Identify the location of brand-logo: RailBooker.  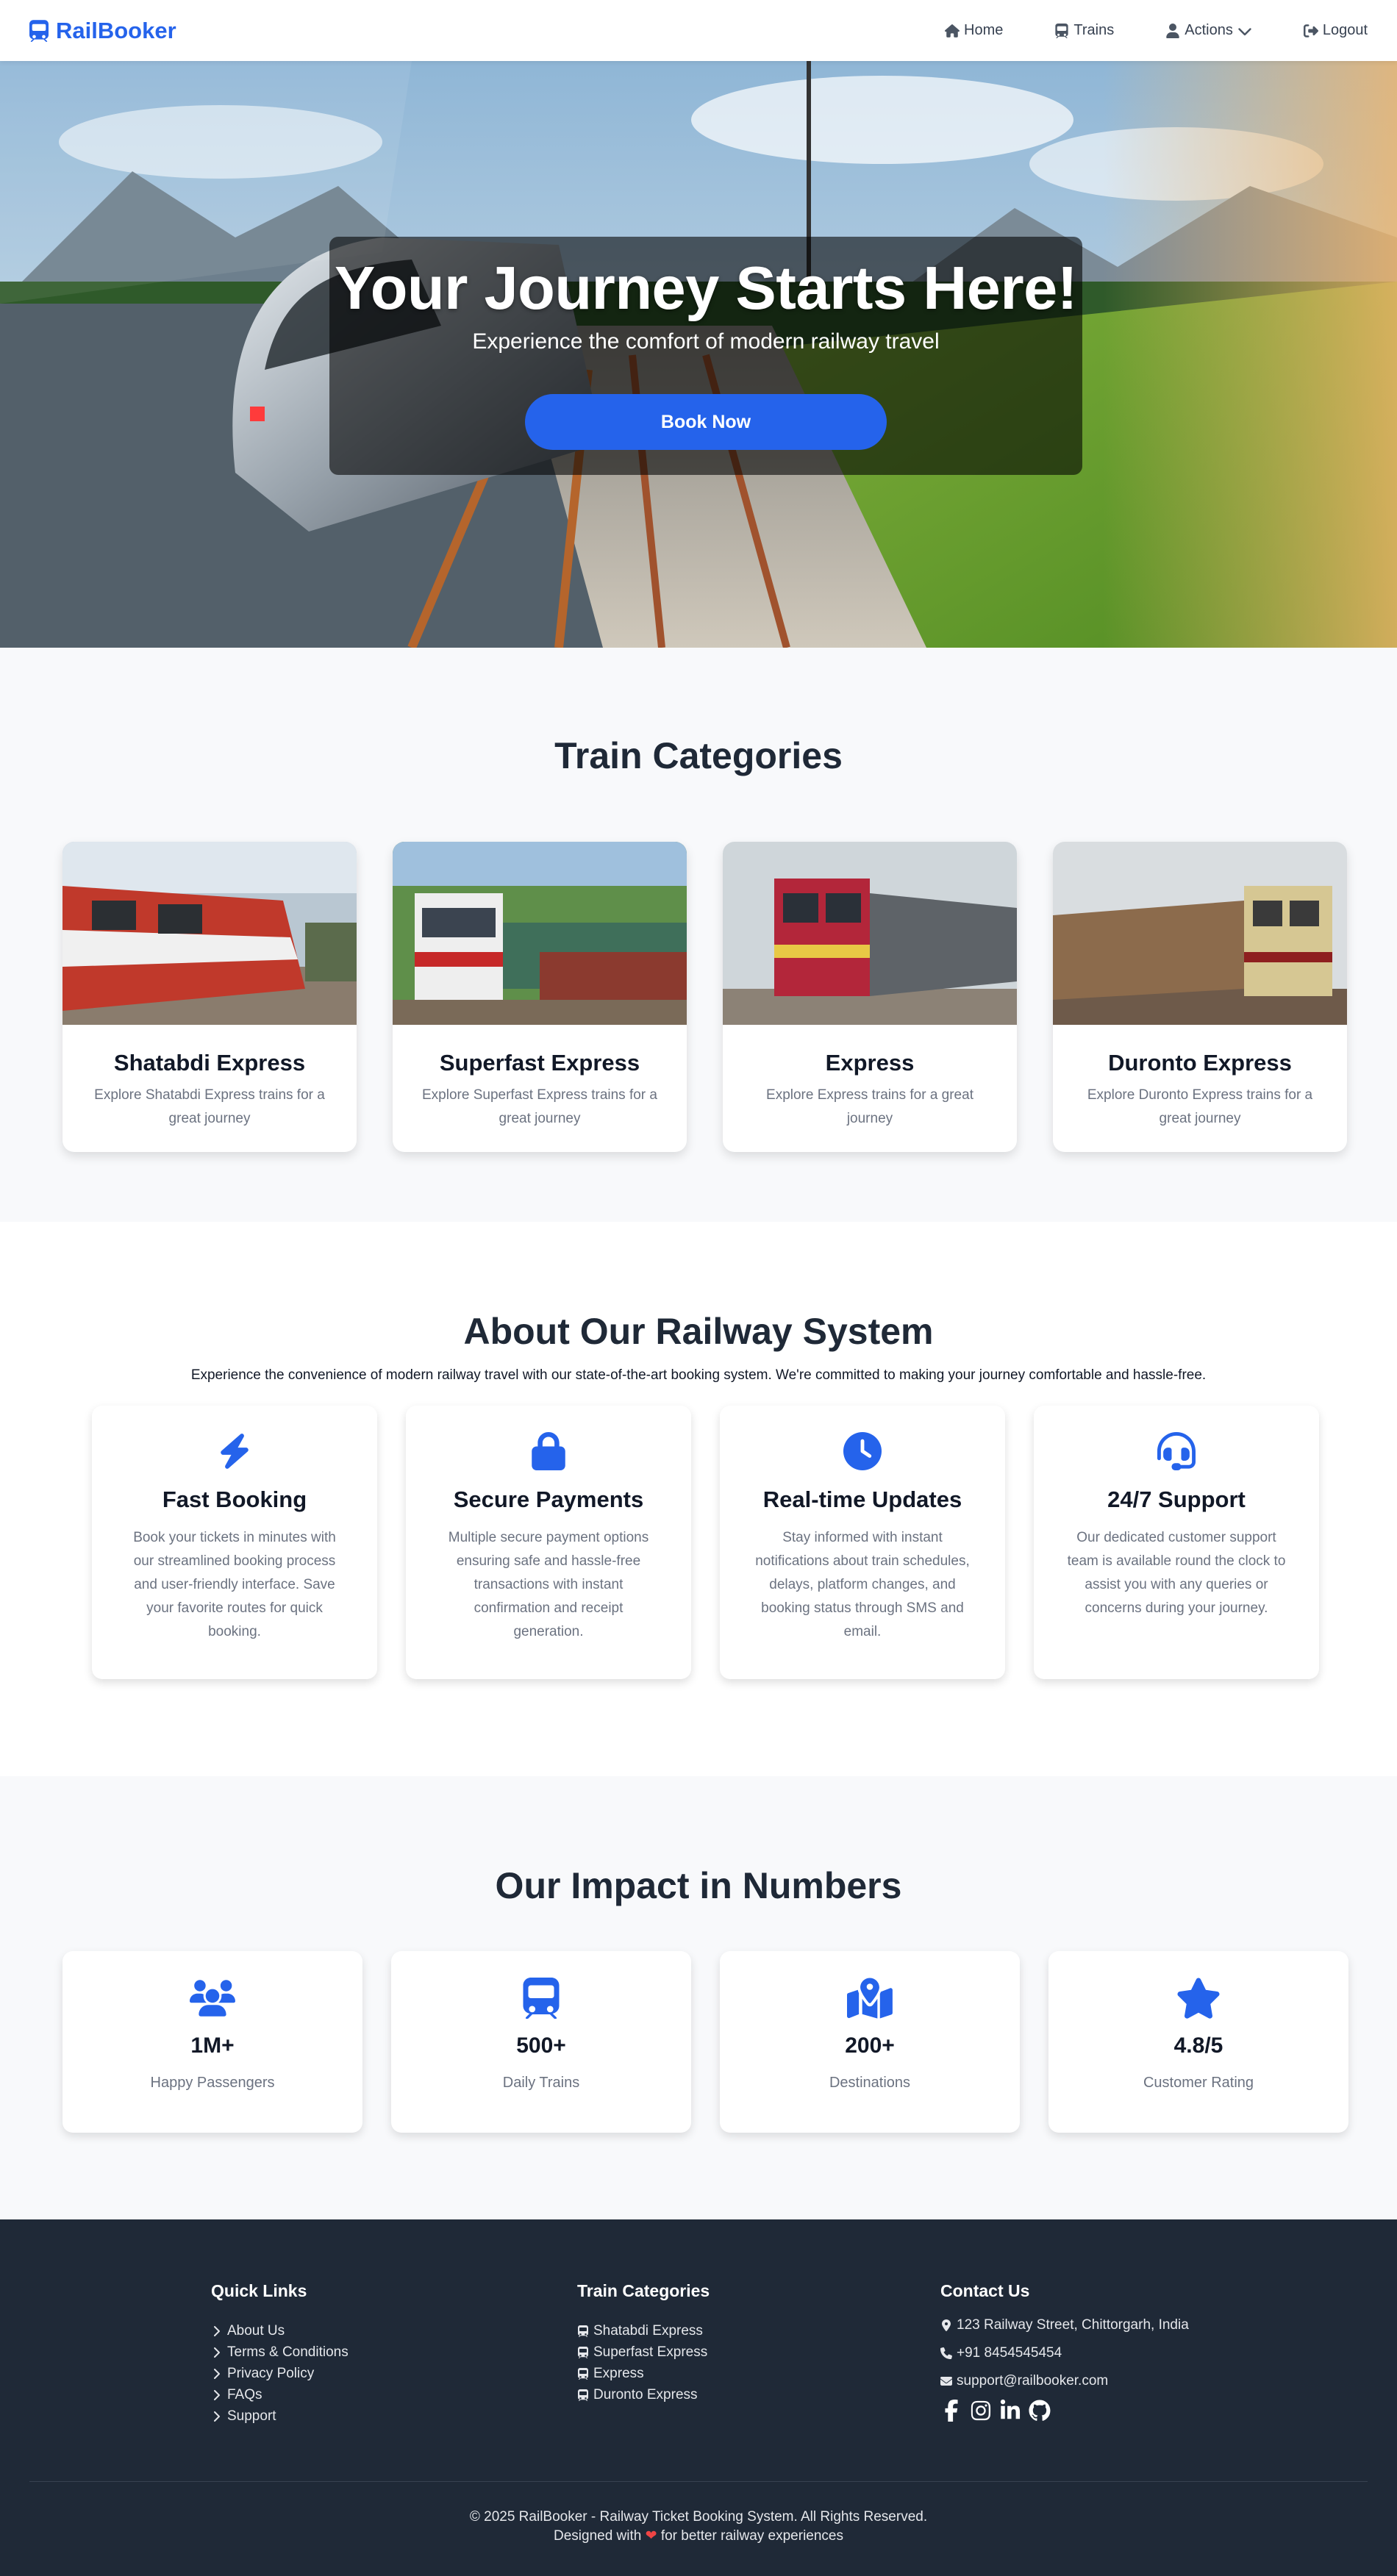
(102, 31).